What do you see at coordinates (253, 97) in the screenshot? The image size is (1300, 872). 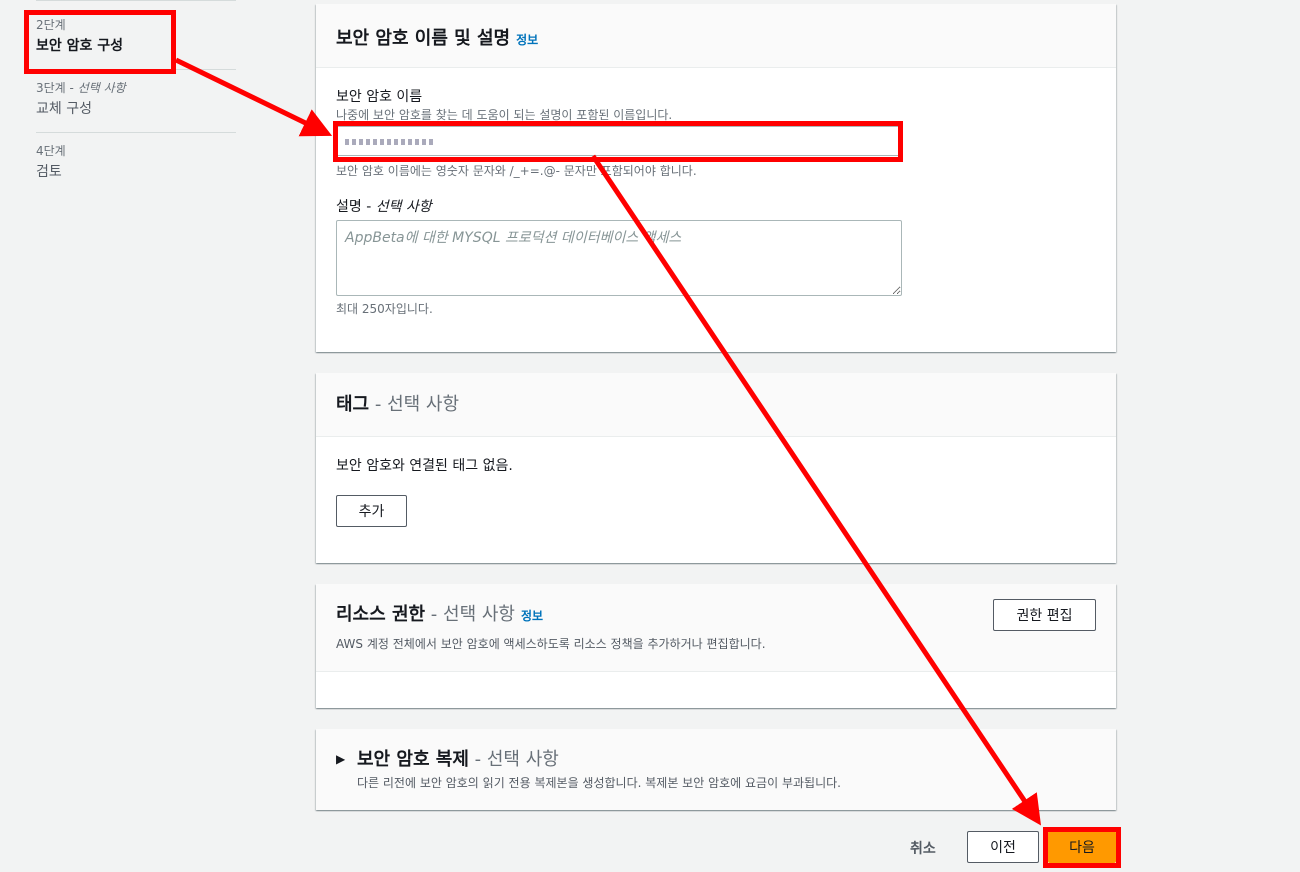 I see `arrow-step-to-input` at bounding box center [253, 97].